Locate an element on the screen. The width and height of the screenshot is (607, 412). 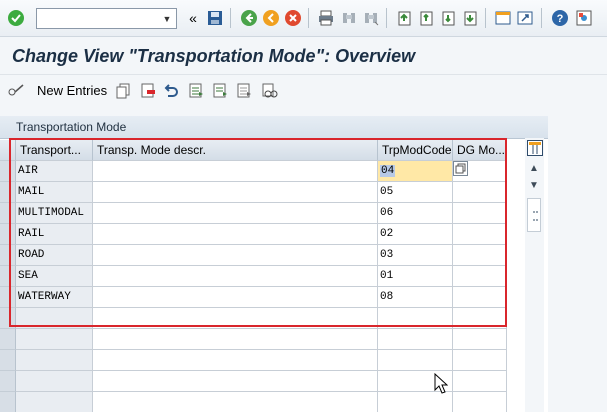
scroll-thumb is located at coordinates (534, 215).